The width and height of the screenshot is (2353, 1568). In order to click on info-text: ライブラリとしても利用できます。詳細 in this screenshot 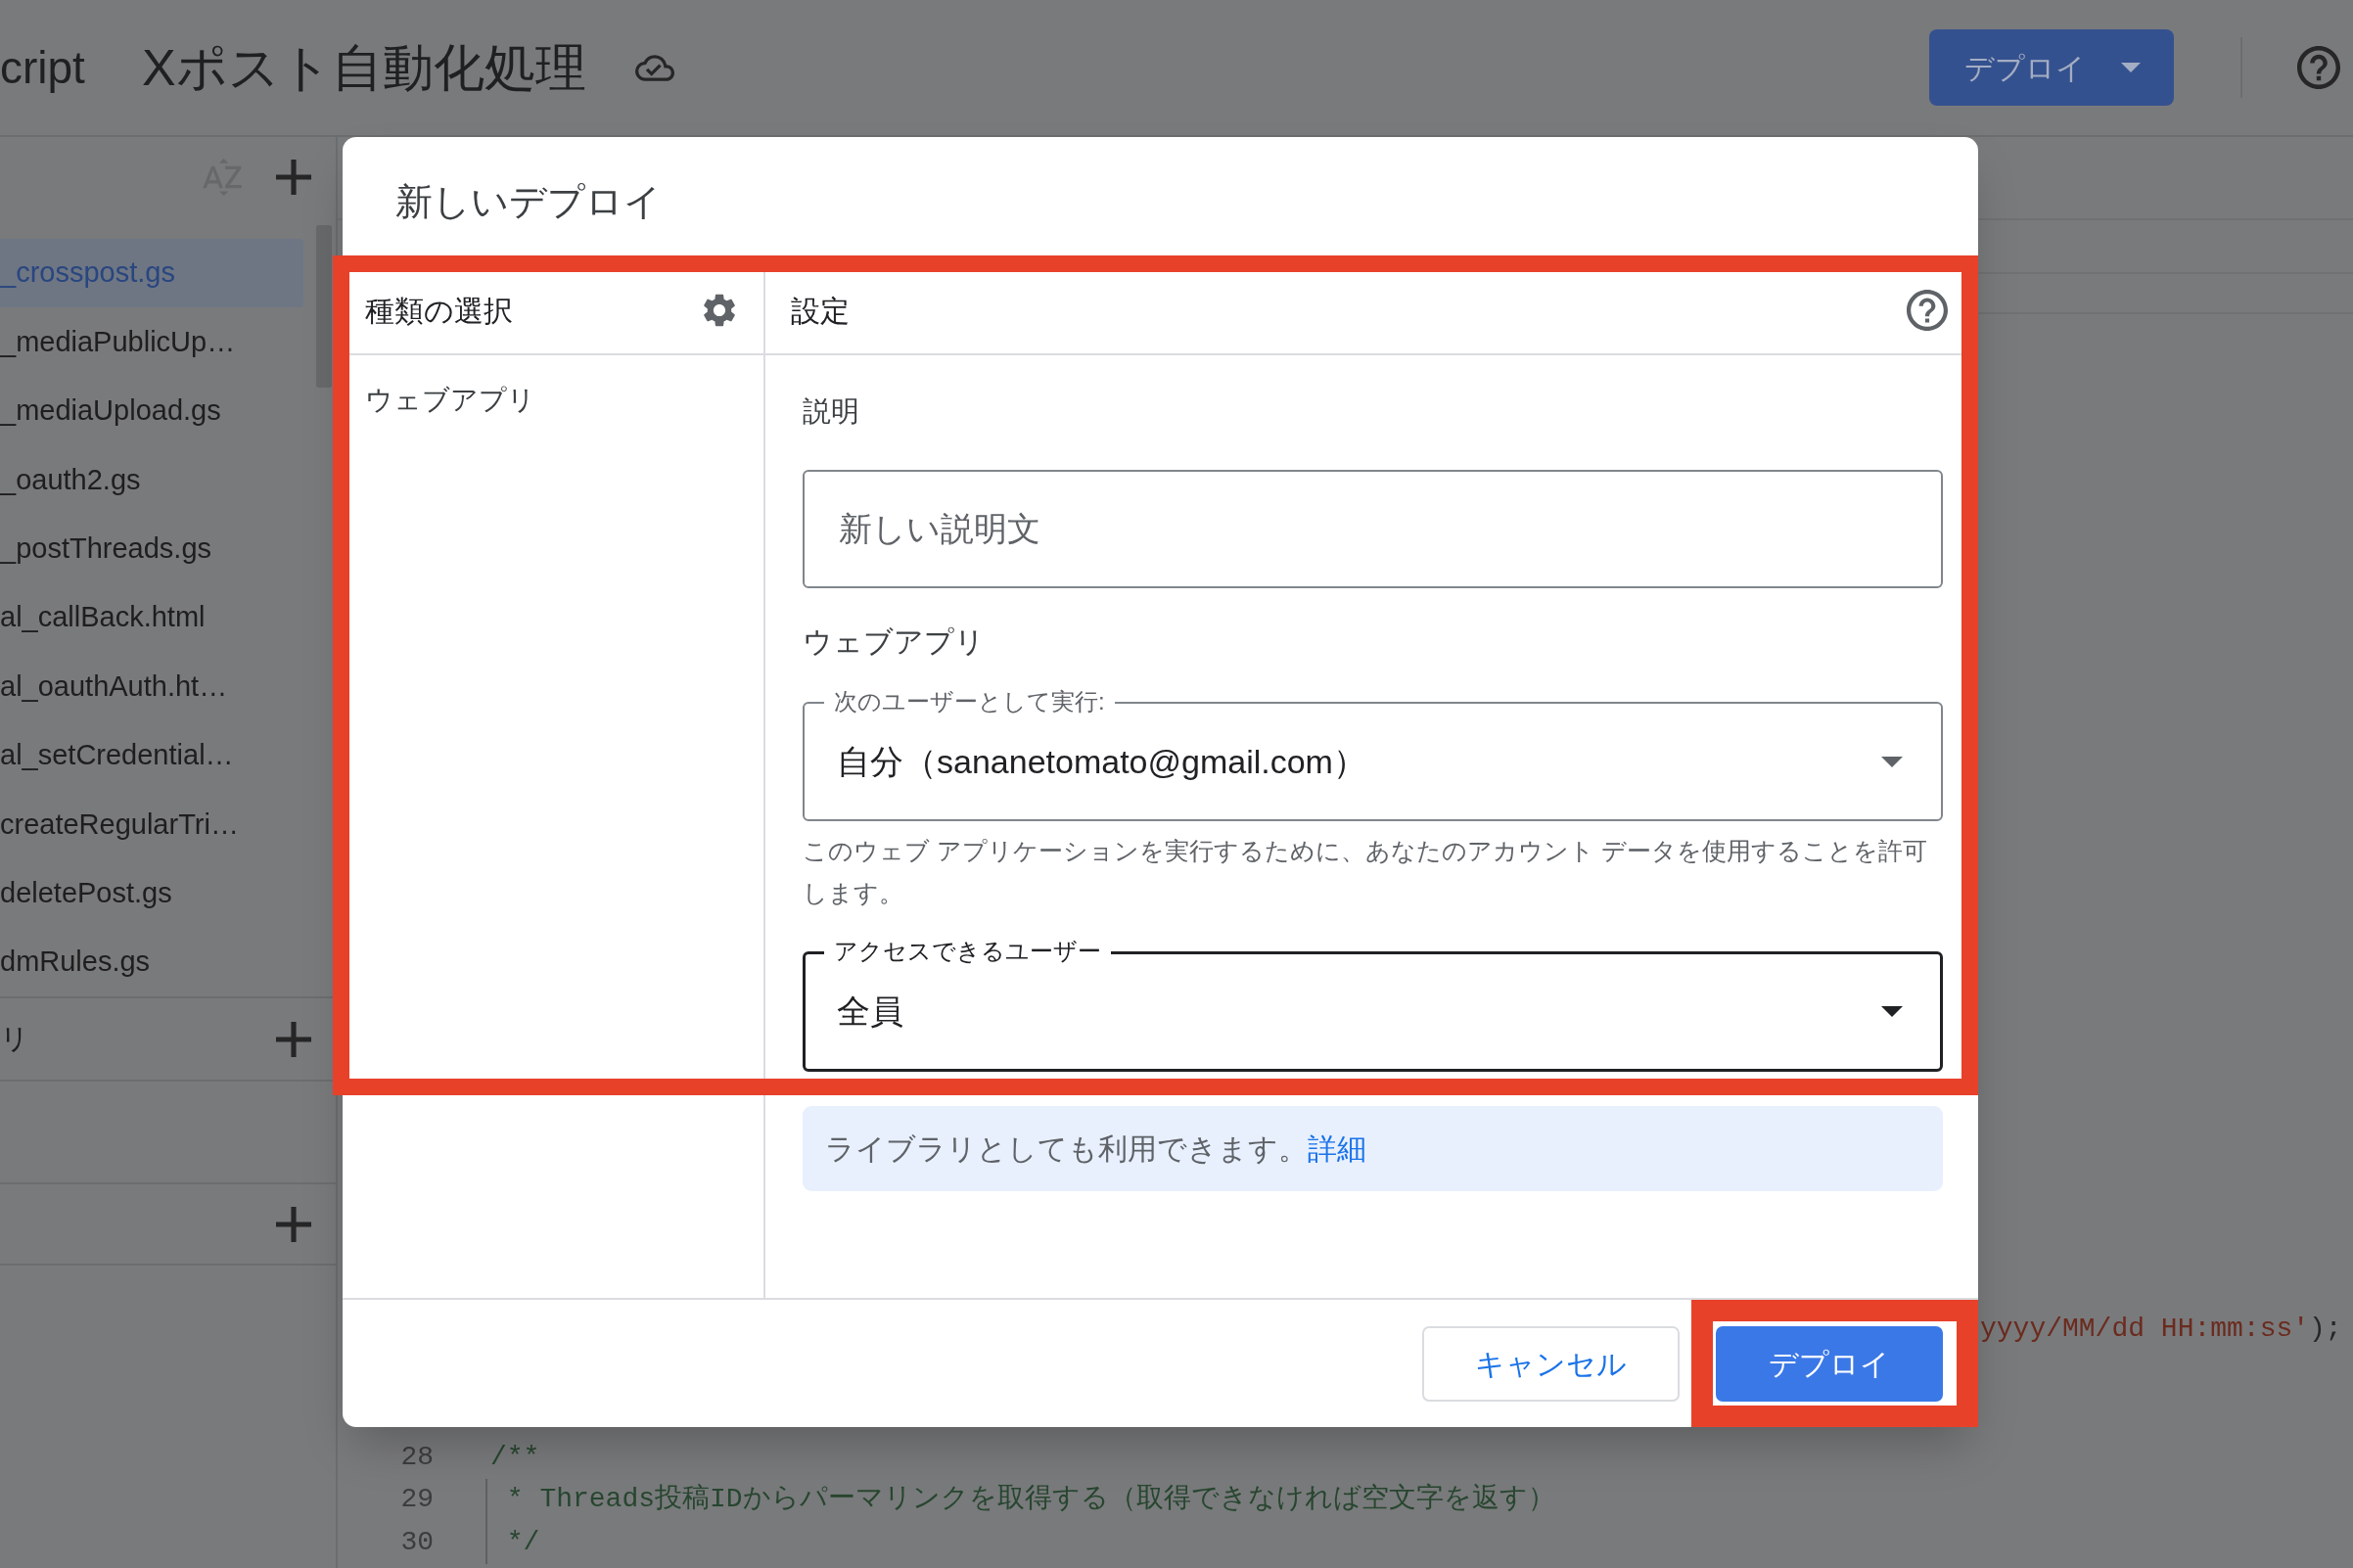, I will do `click(1096, 1149)`.